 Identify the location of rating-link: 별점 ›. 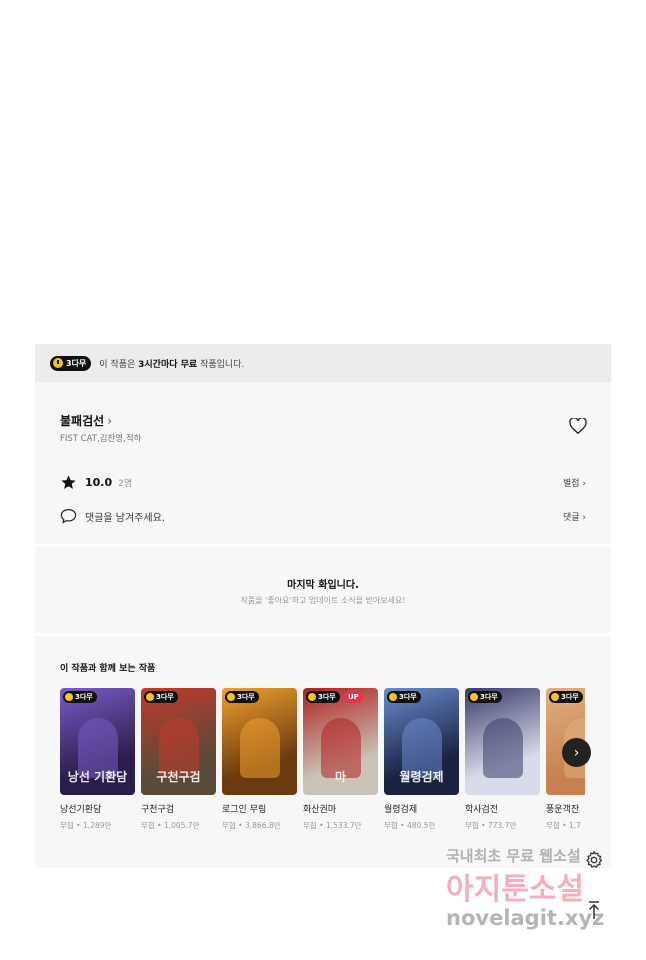
(574, 482).